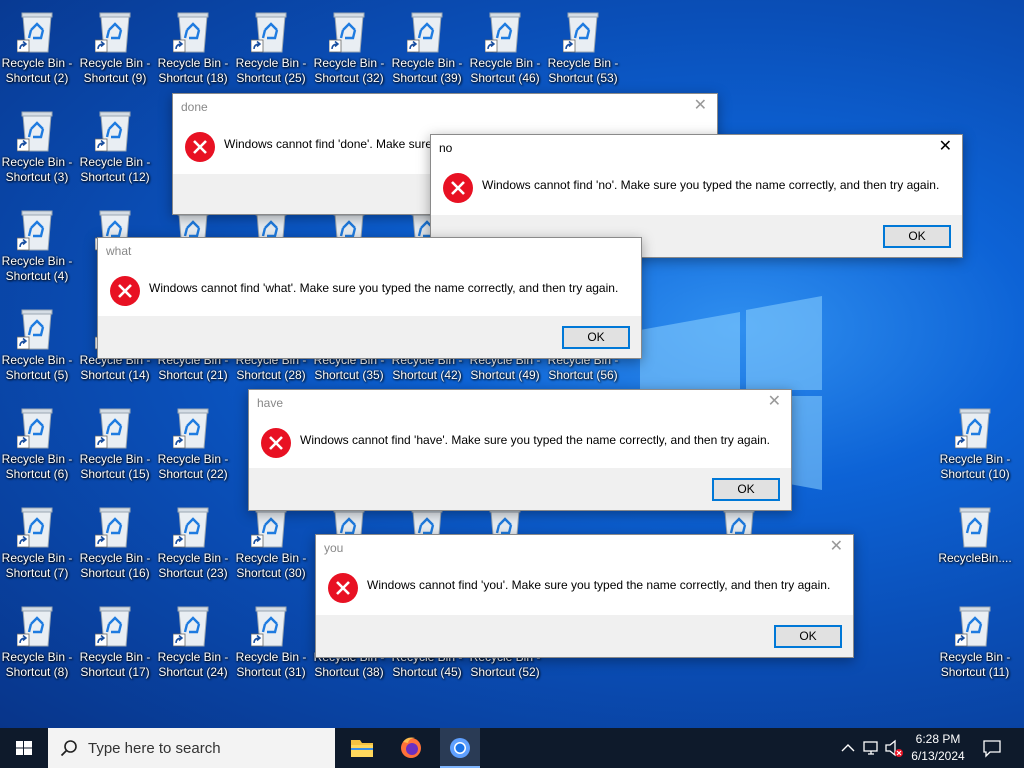  I want to click on dialog-title: no, so click(446, 148).